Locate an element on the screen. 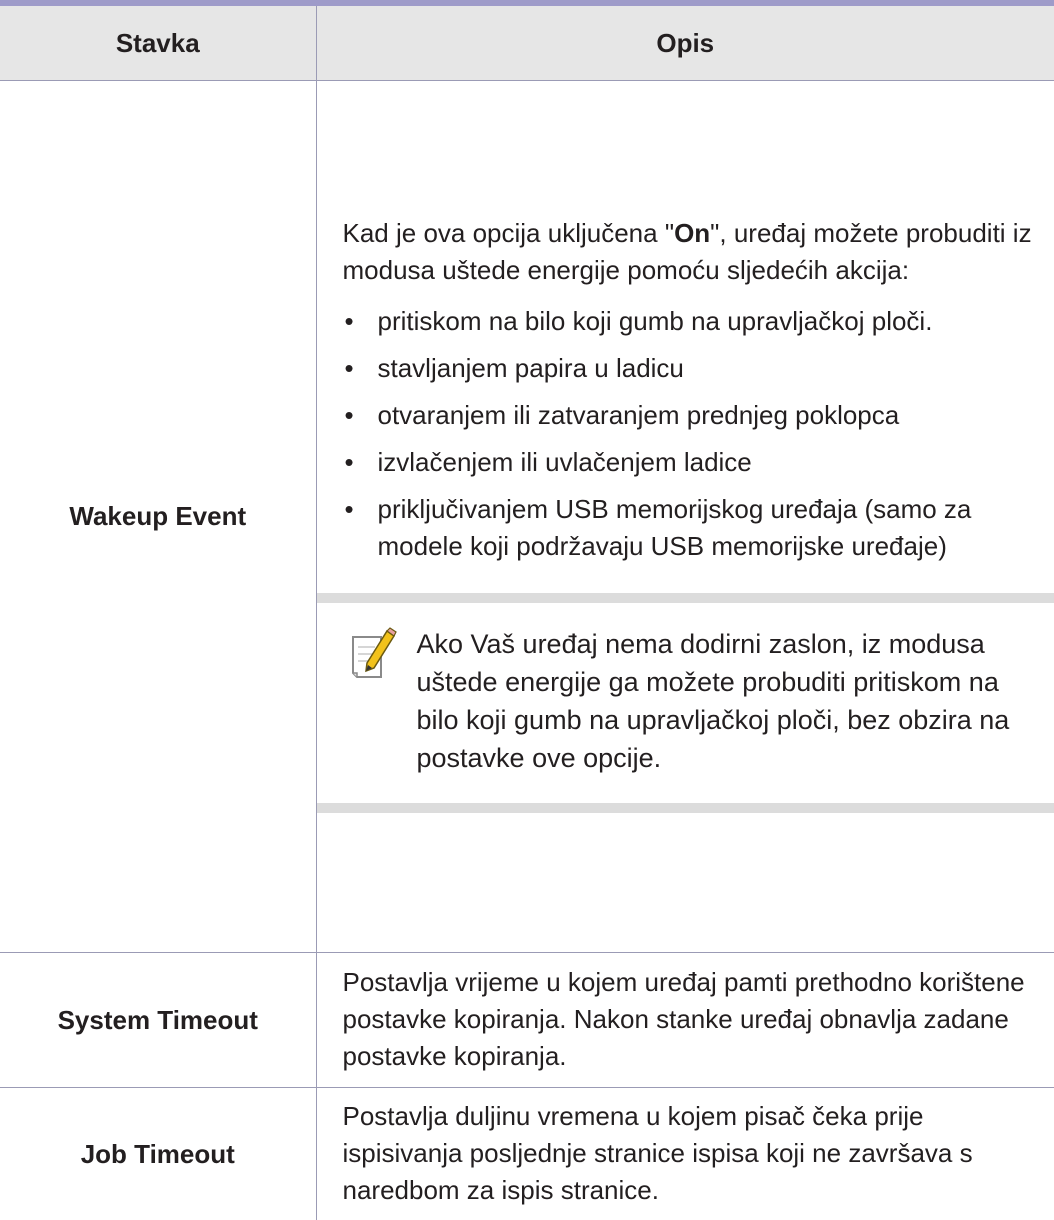  list-item: • izvlačenjem ili uvlačenjem ladice is located at coordinates (693, 462).